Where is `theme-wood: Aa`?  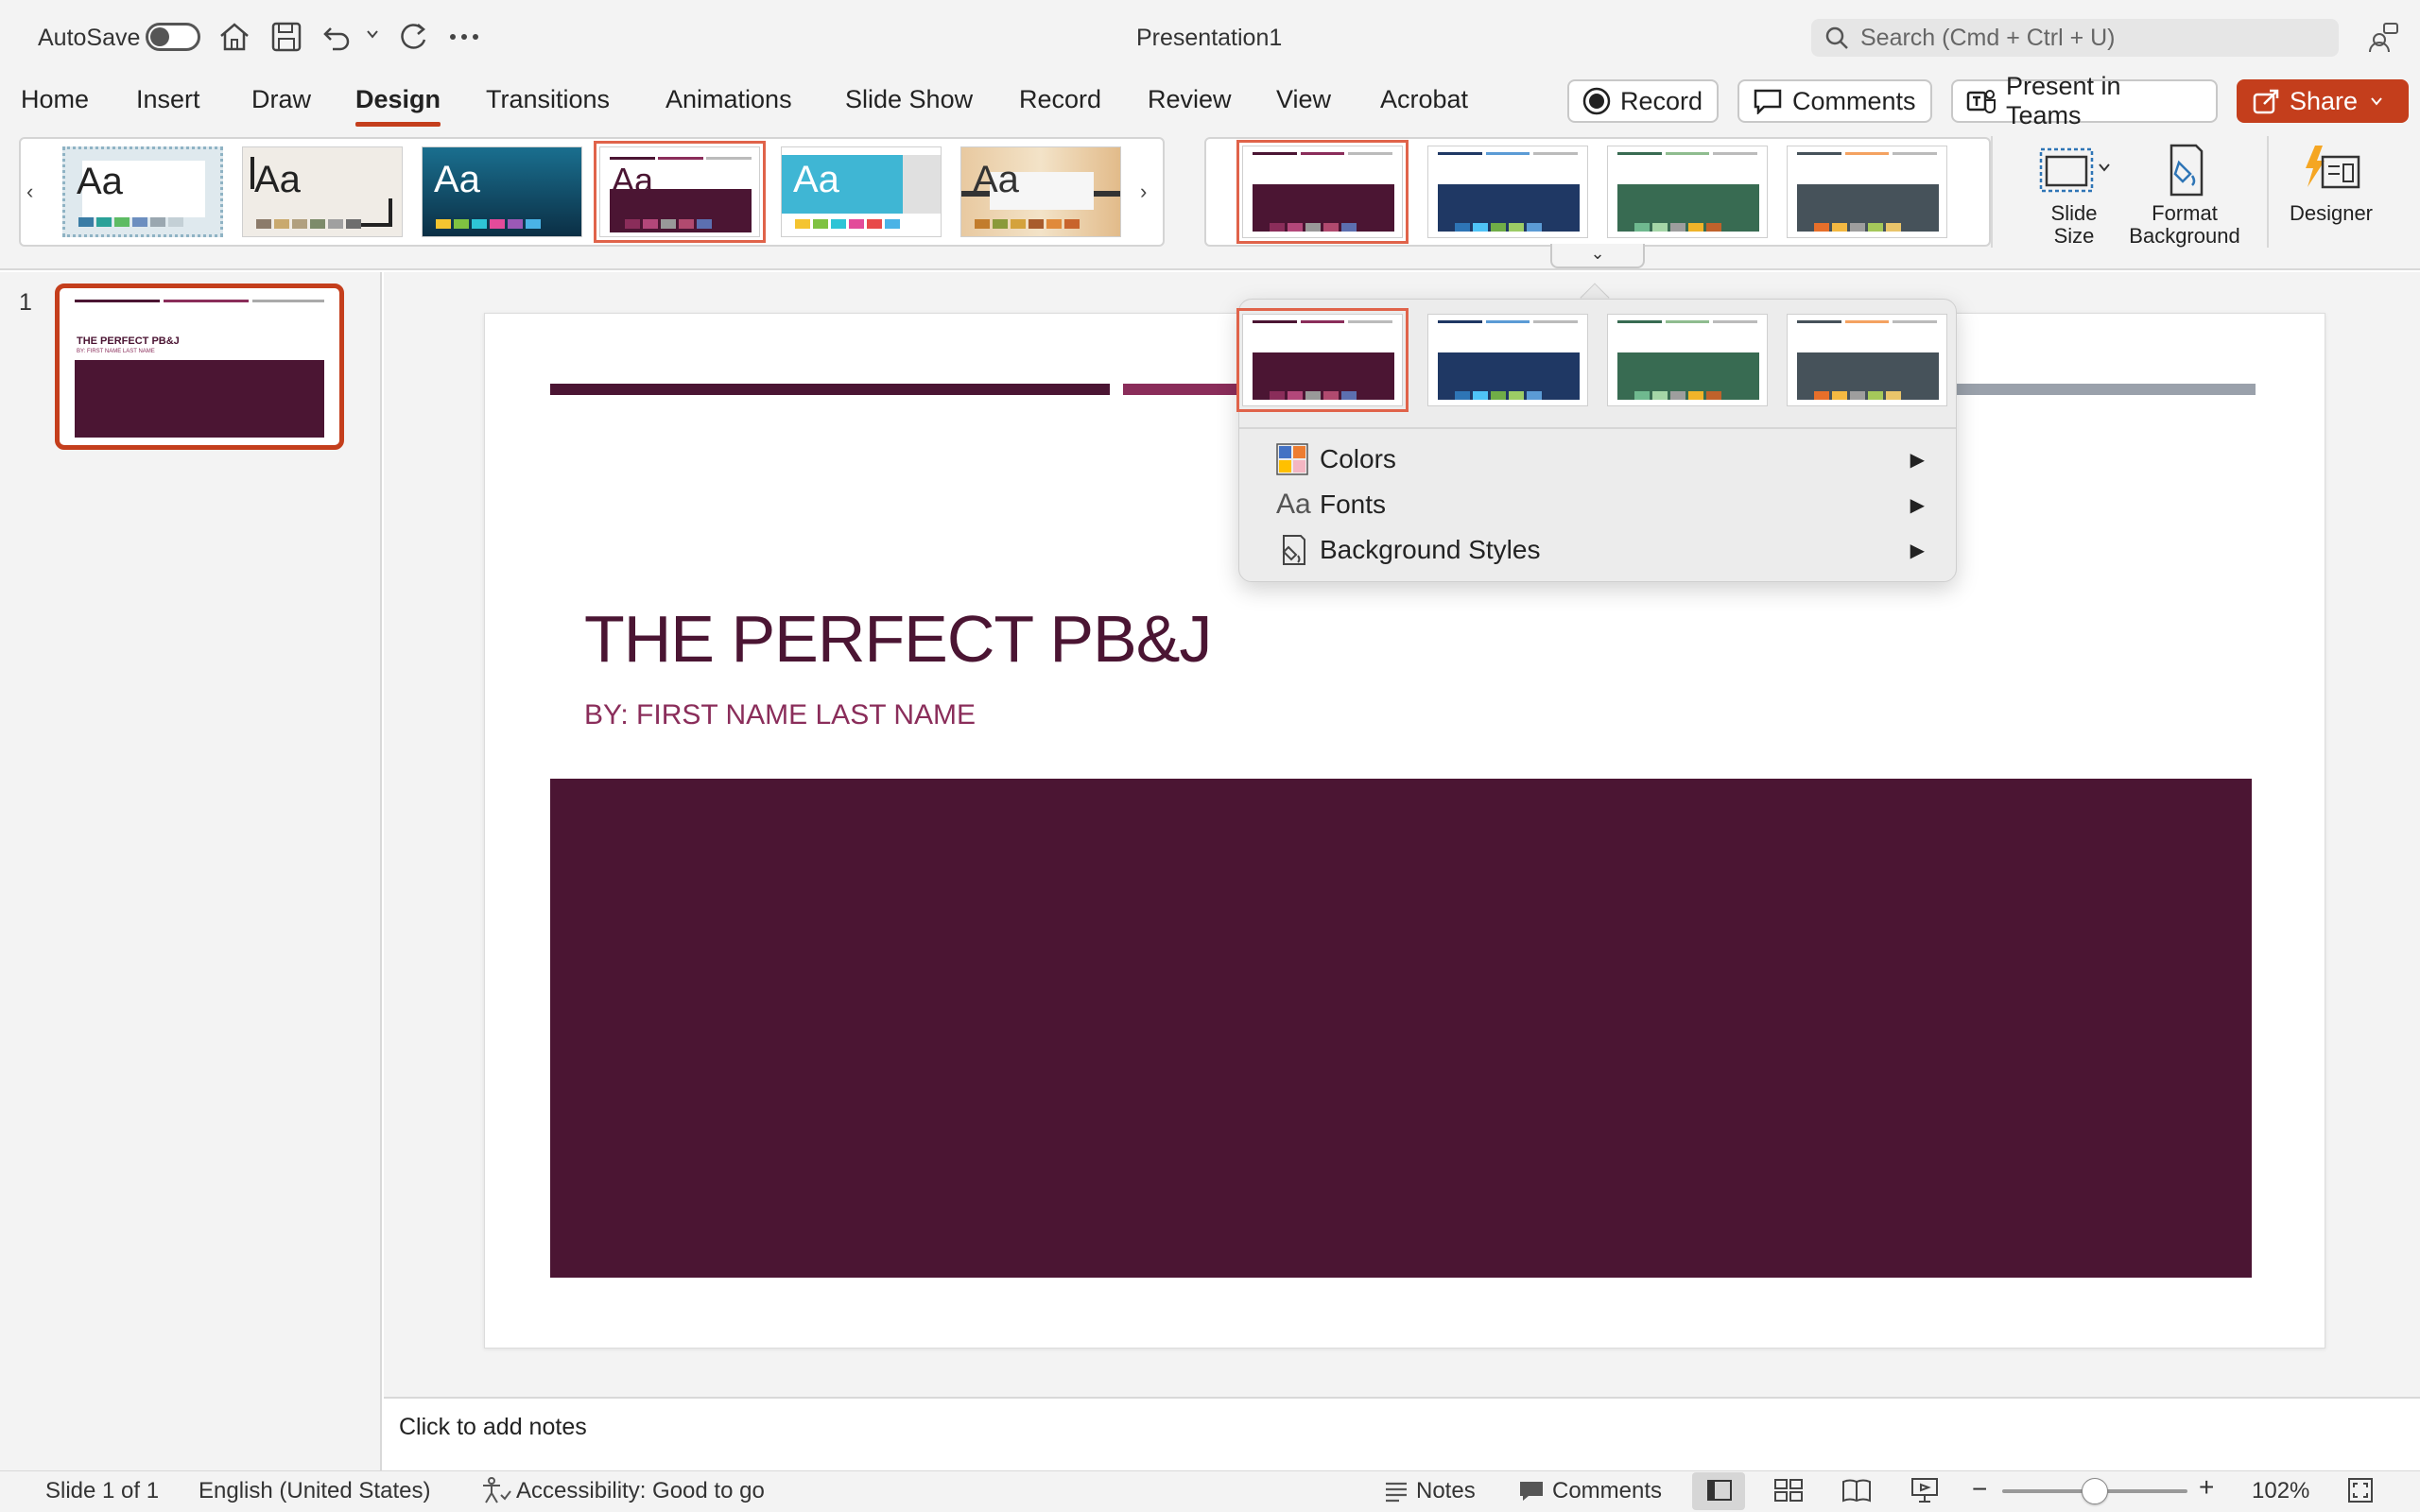
theme-wood: Aa is located at coordinates (1040, 191).